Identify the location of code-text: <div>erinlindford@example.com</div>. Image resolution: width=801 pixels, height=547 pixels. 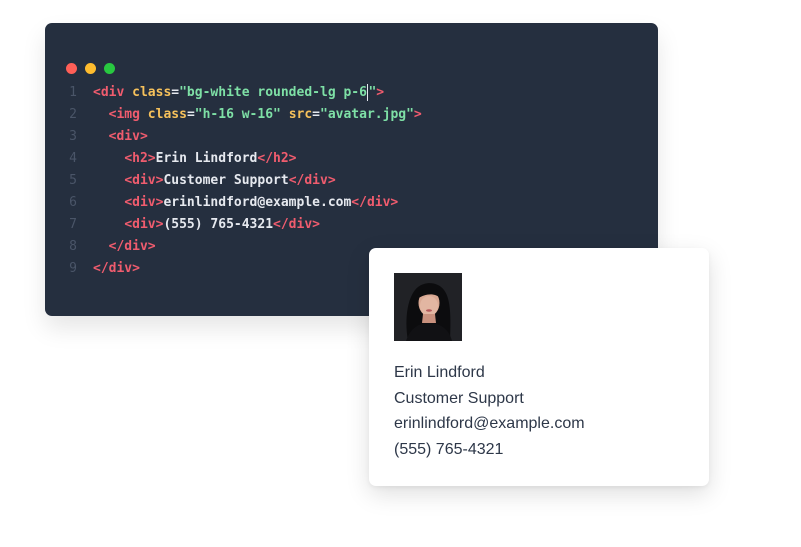
(245, 203).